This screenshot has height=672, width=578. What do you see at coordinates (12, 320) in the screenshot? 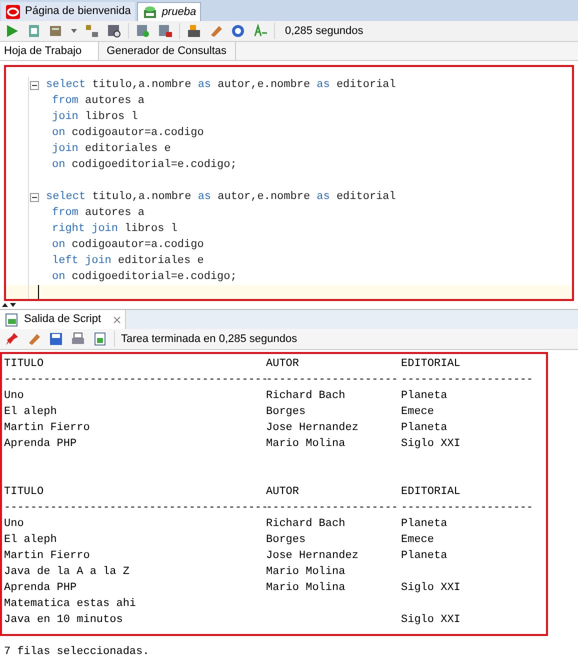
I see `script-icon` at bounding box center [12, 320].